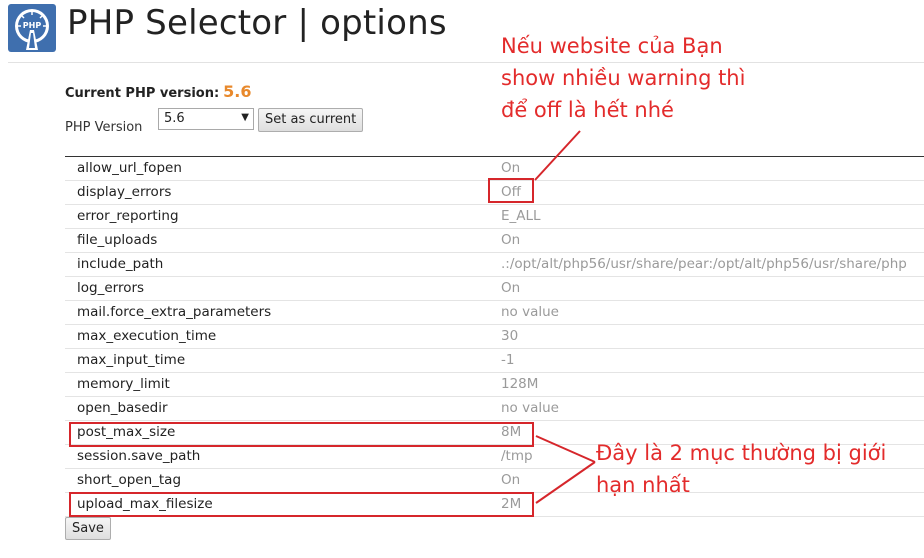  Describe the element at coordinates (494, 409) in the screenshot. I see `option-row: open_basedir no value` at that location.